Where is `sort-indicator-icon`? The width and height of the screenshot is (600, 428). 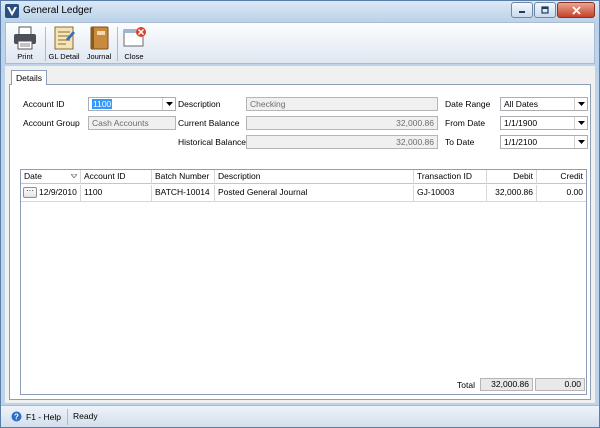
sort-indicator-icon is located at coordinates (74, 176).